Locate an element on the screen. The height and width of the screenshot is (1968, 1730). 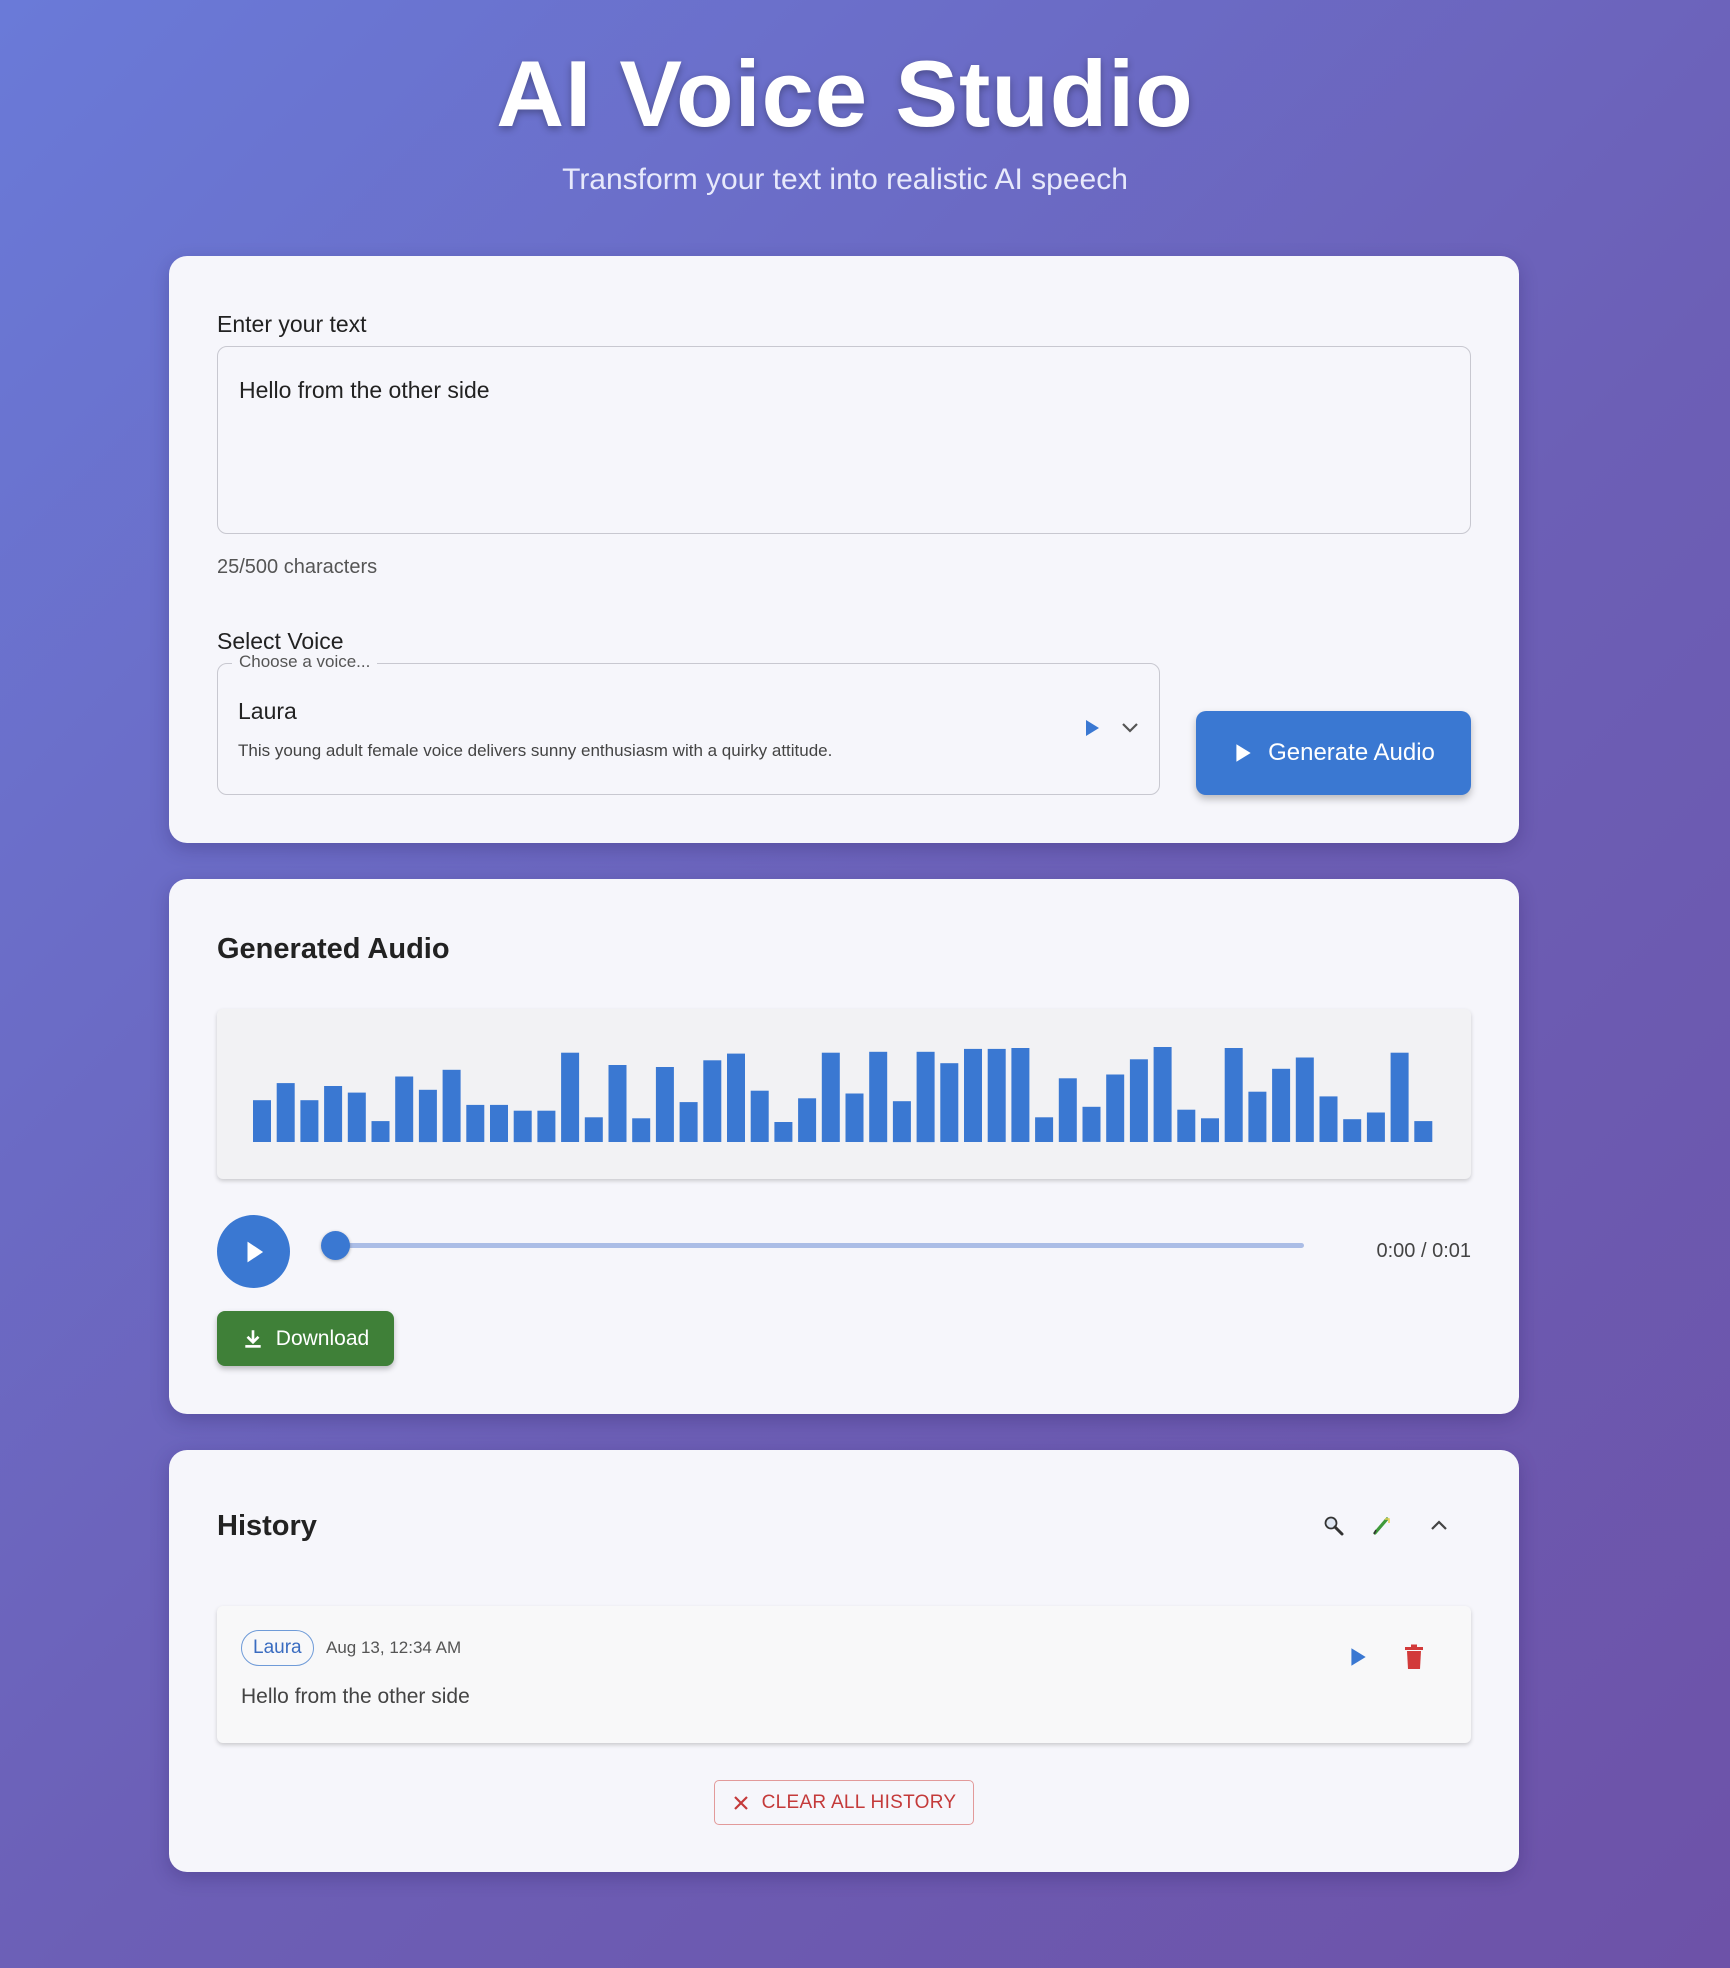
clear-history-button: CLEAR ALL HISTORY is located at coordinates (844, 1802).